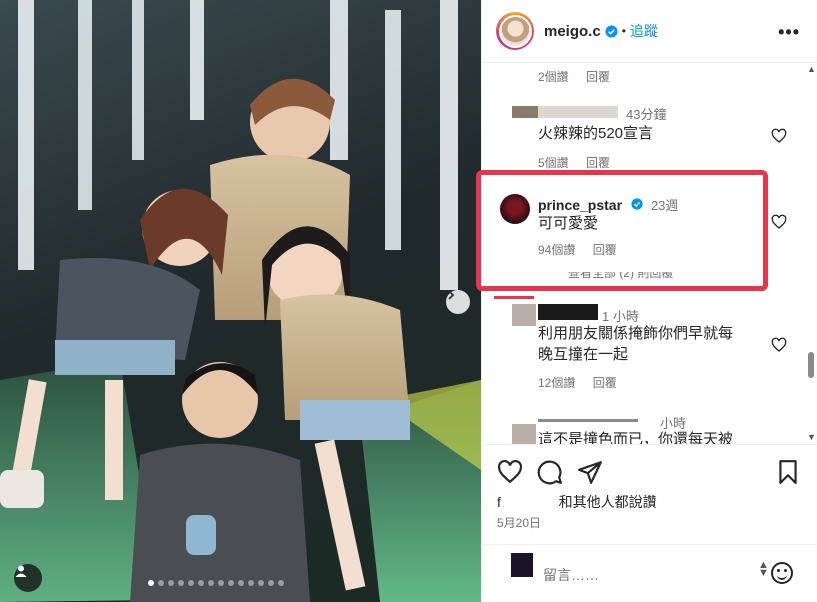  I want to click on more-options-button: •••, so click(789, 32).